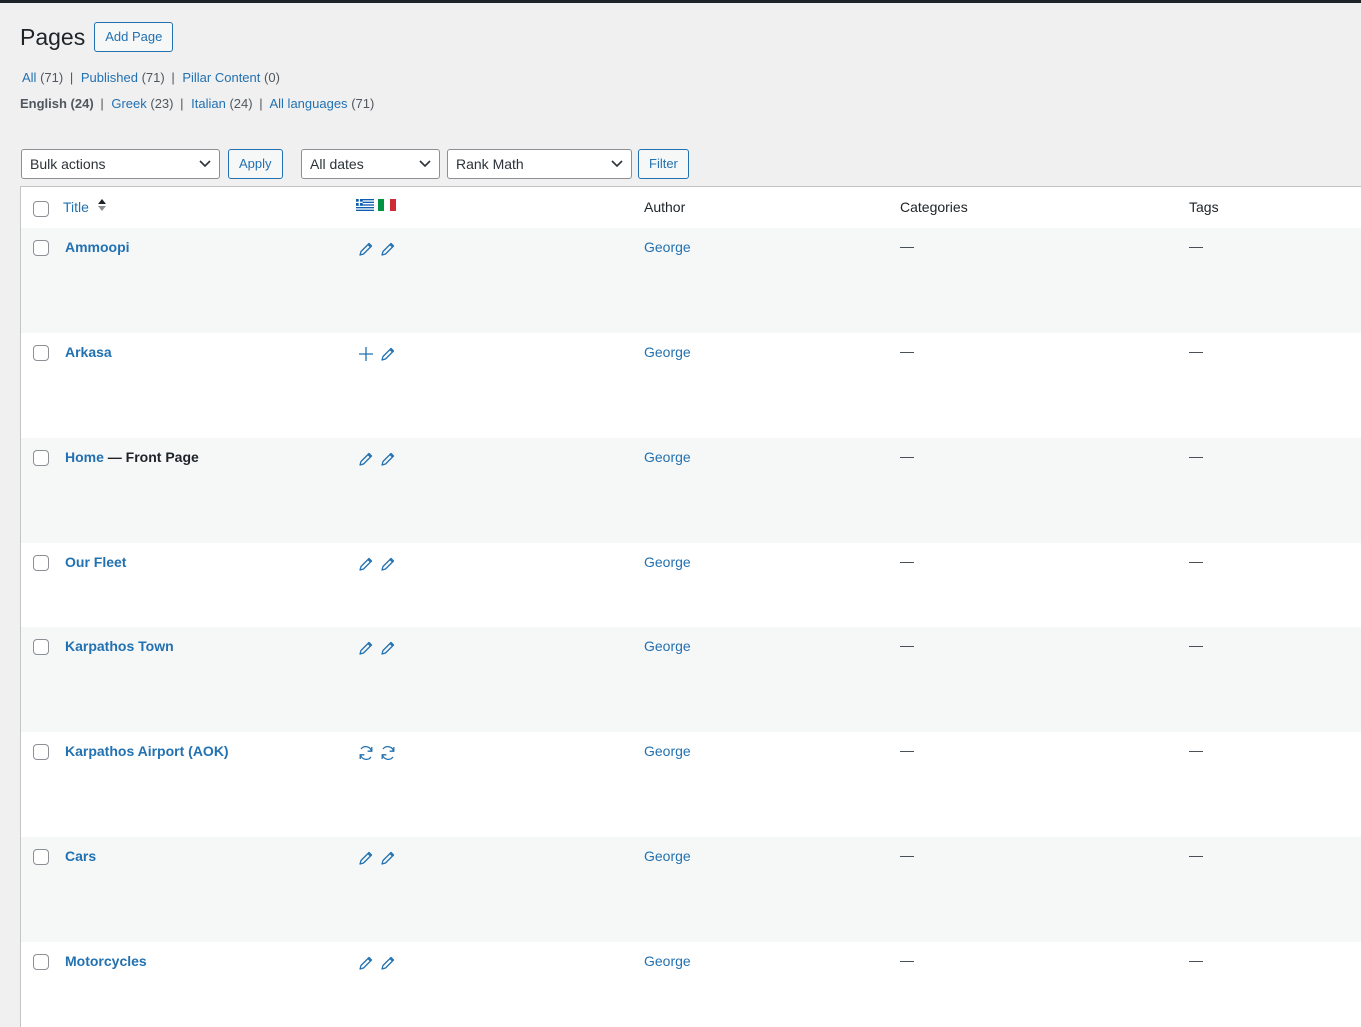 This screenshot has height=1027, width=1361. Describe the element at coordinates (337, 164) in the screenshot. I see `dates-value: All dates` at that location.